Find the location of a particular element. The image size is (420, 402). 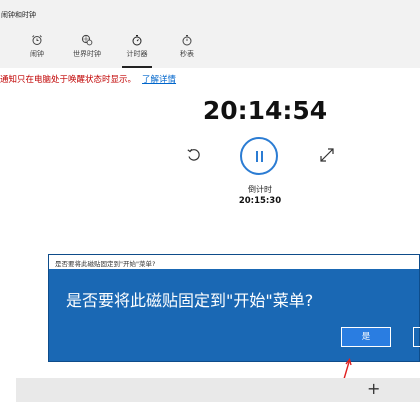

stopwatch-icon is located at coordinates (187, 40).